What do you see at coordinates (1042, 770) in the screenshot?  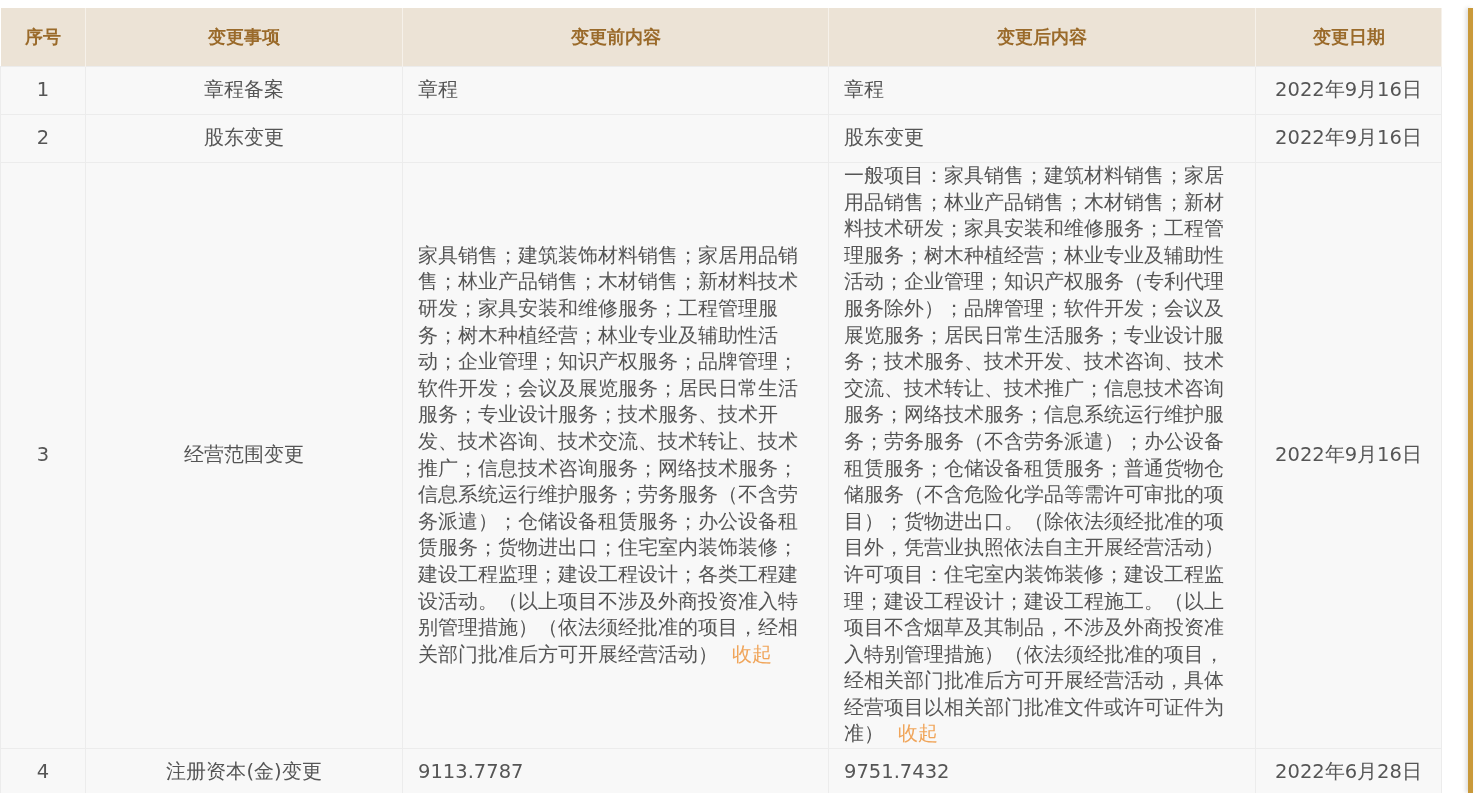 I see `table-cell: 9751.7432` at bounding box center [1042, 770].